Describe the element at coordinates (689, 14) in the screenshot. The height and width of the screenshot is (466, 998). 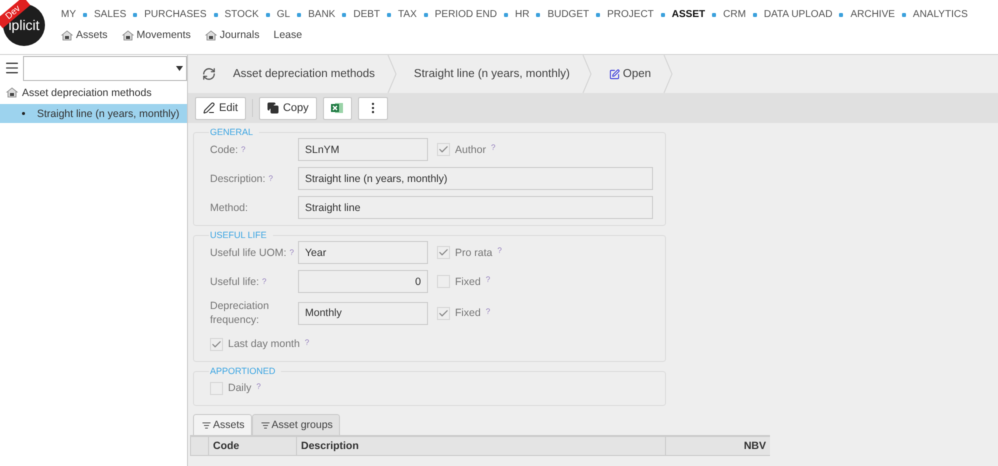
I see `module-link: ASSET` at that location.